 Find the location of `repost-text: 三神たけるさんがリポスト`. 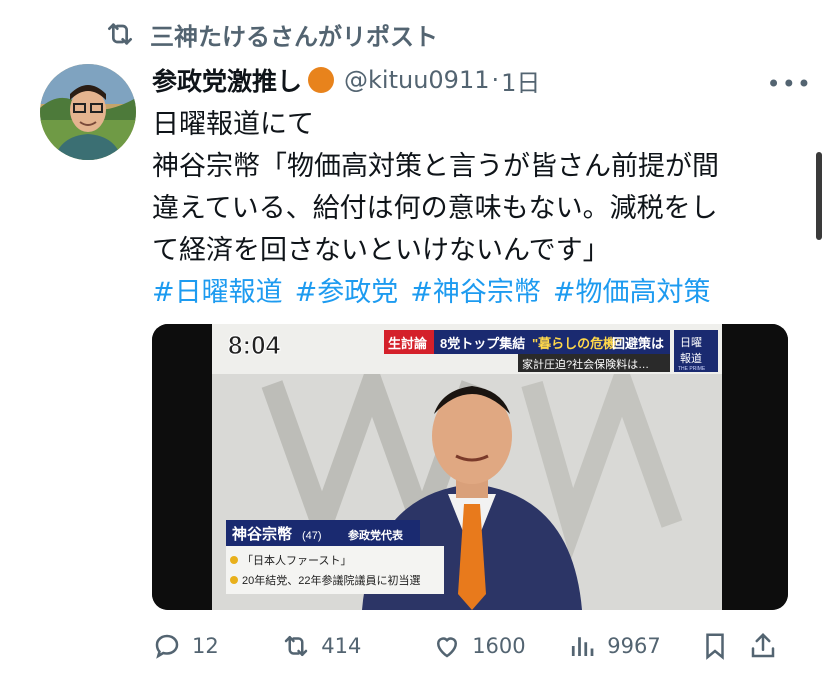

repost-text: 三神たけるさんがリポスト is located at coordinates (294, 36).